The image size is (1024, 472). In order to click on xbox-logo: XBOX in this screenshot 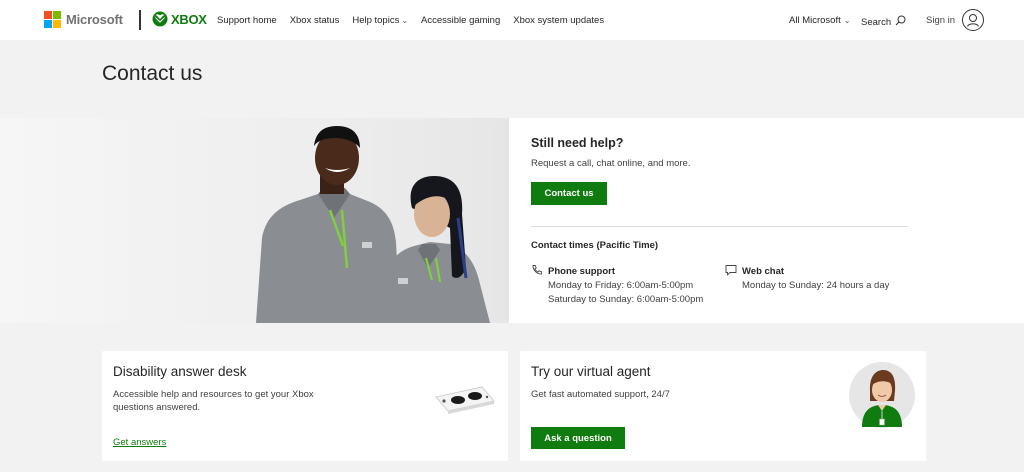, I will do `click(179, 19)`.